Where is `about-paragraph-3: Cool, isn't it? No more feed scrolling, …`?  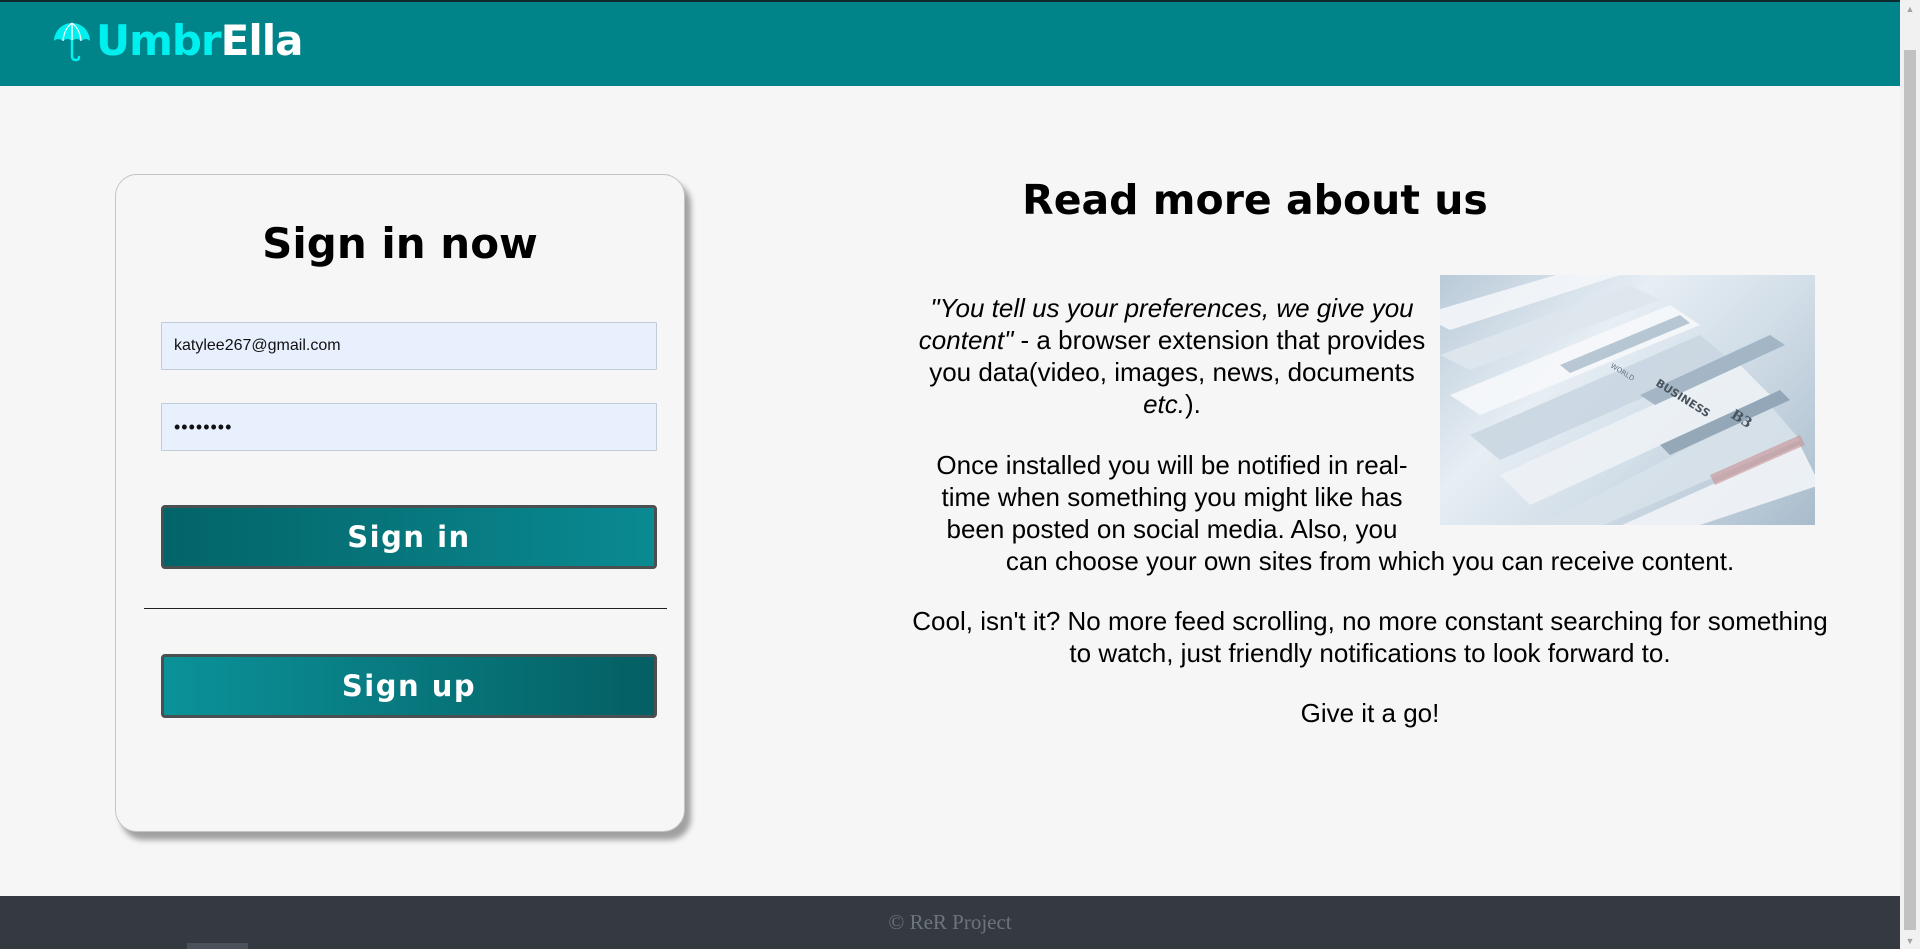 about-paragraph-3: Cool, isn't it? No more feed scrolling, … is located at coordinates (1370, 637).